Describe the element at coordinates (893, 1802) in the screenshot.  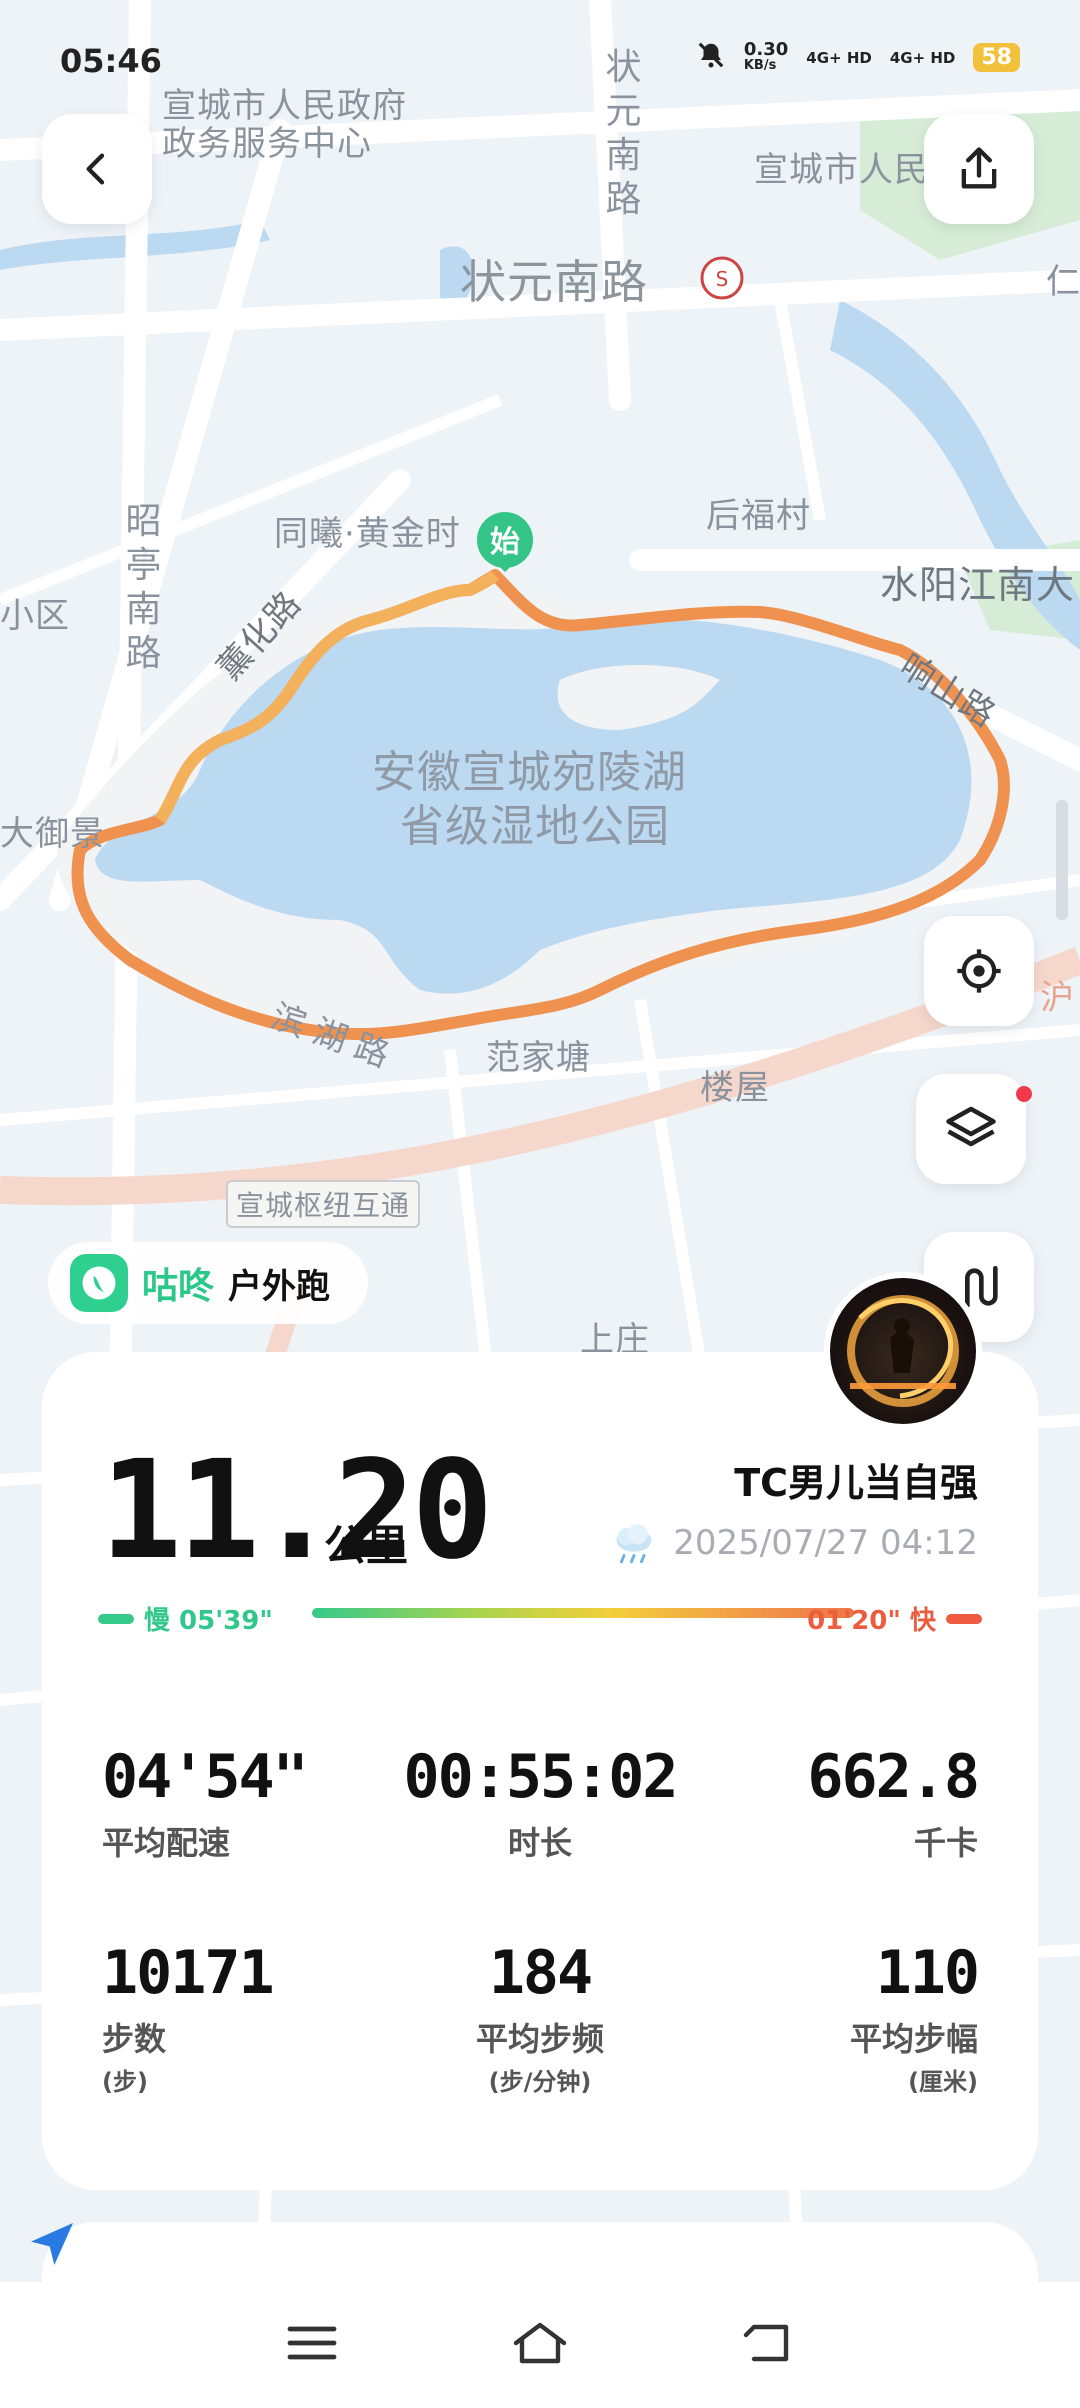
I see `calories-stat: 662.8 千卡` at that location.